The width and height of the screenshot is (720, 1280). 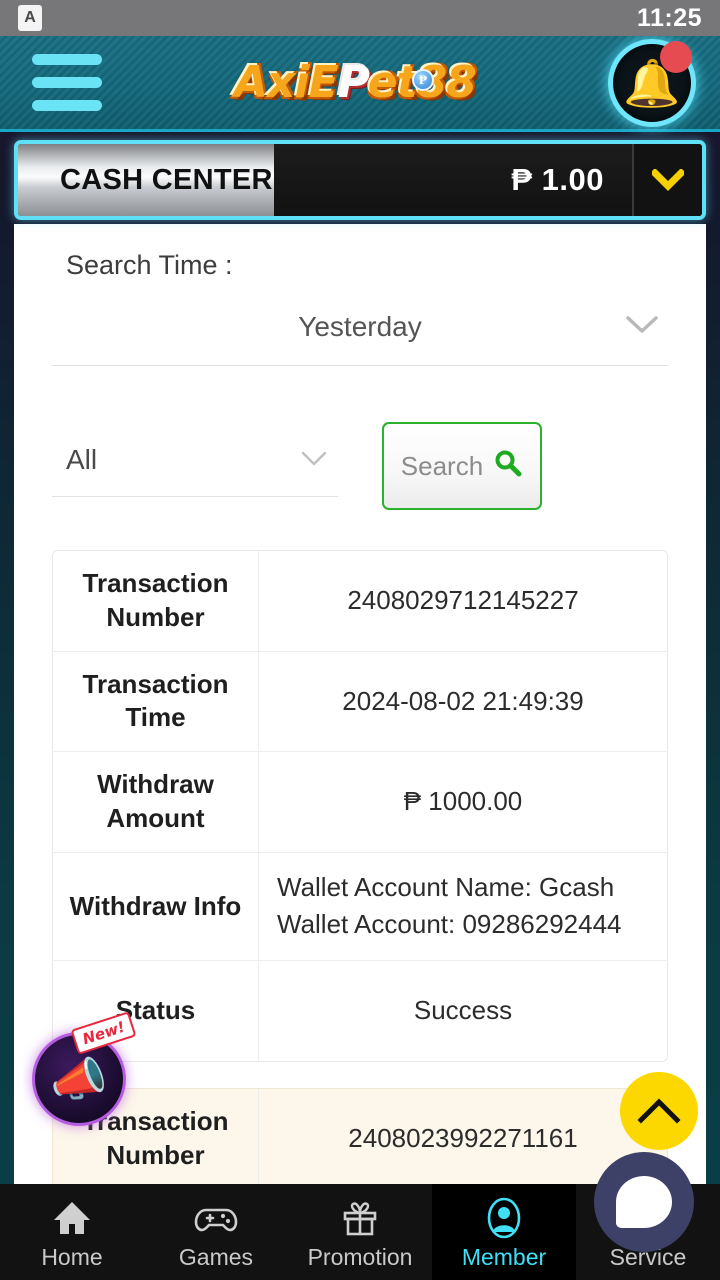 What do you see at coordinates (360, 1218) in the screenshot?
I see `gift-icon` at bounding box center [360, 1218].